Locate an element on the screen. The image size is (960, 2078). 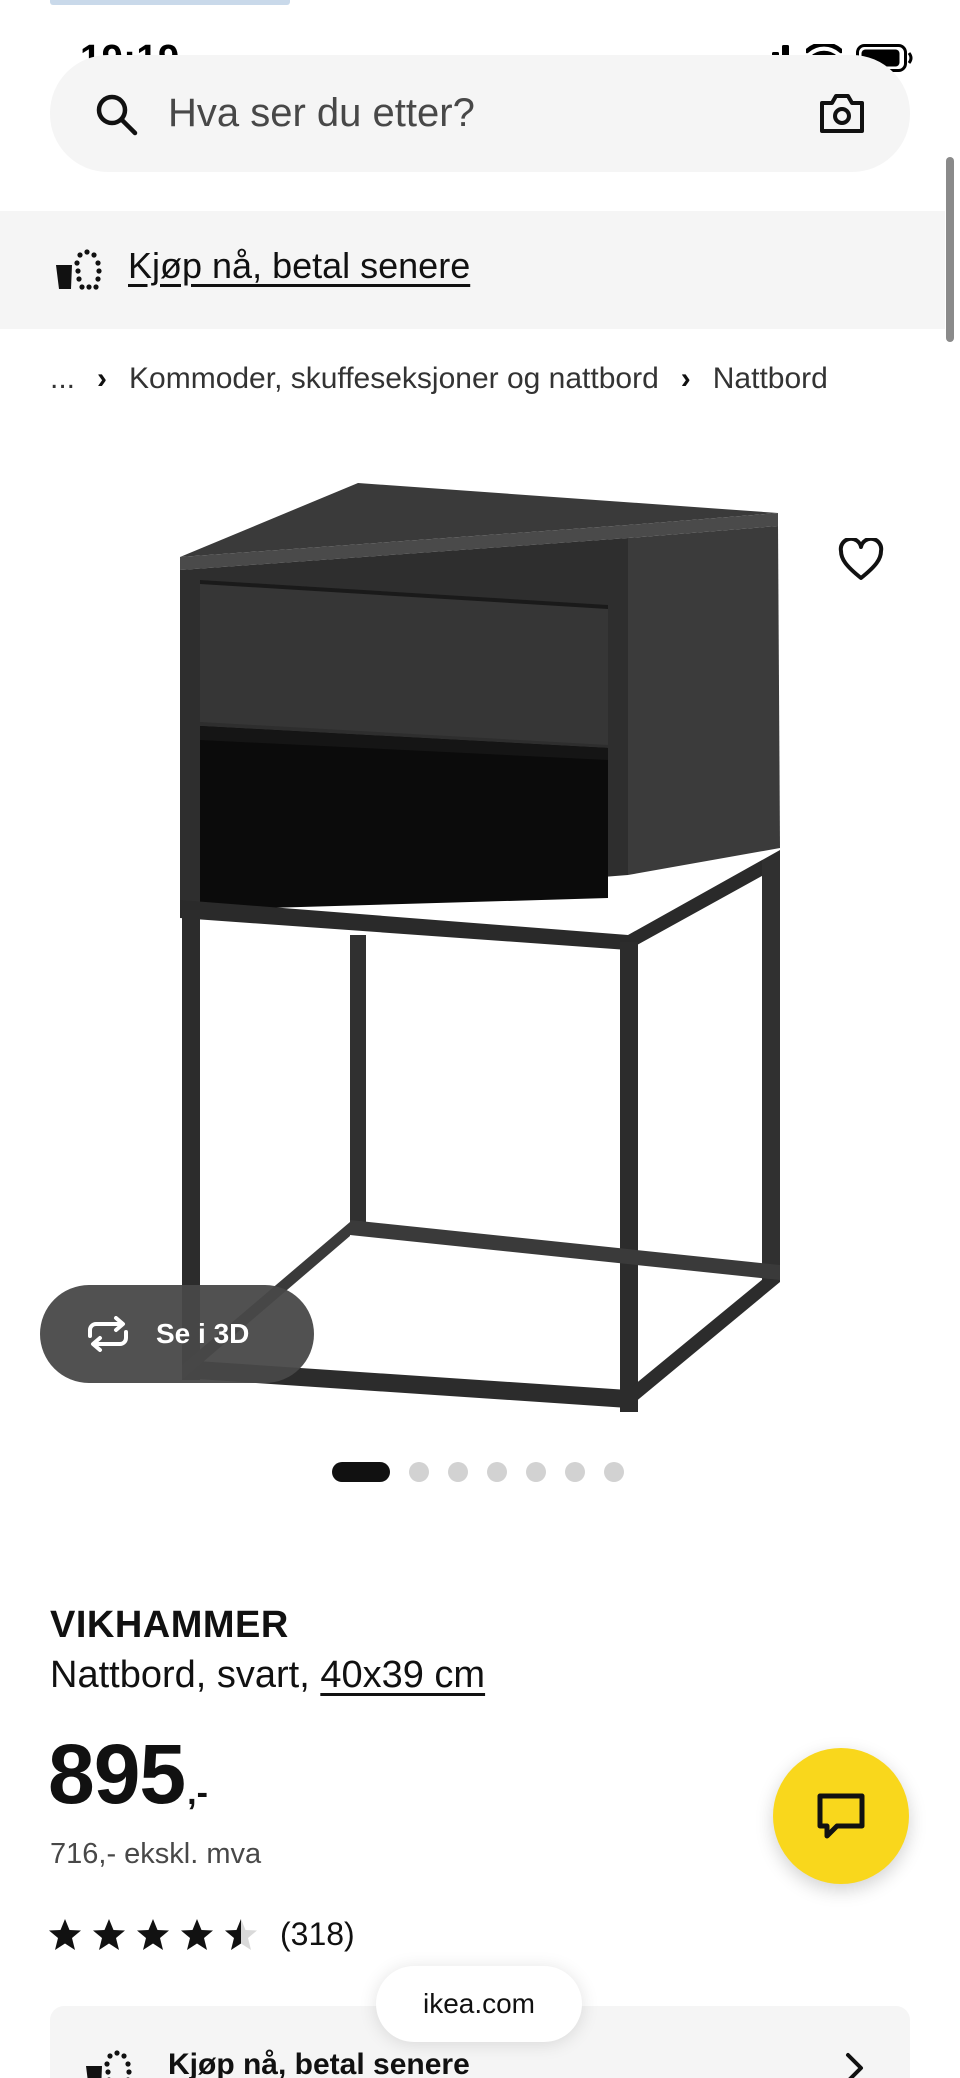
product-rating: (318) is located at coordinates (201, 1934).